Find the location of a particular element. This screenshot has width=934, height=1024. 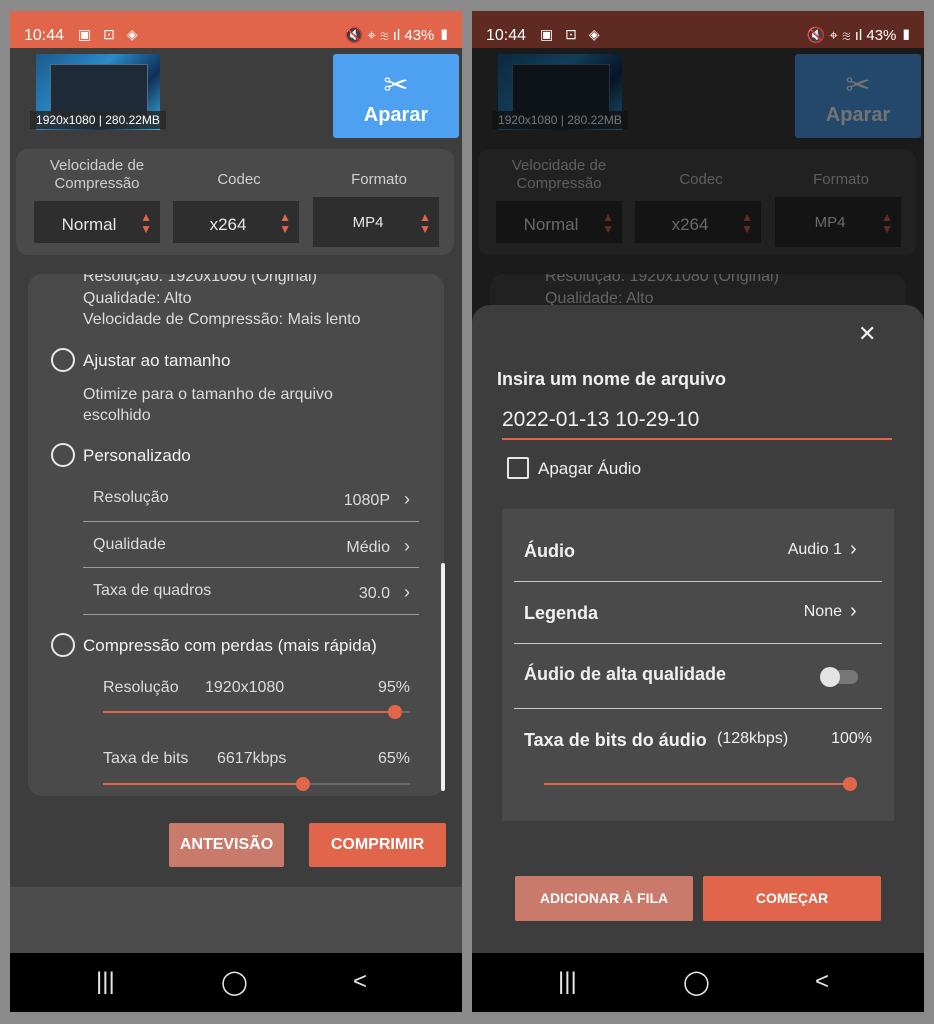

custom-row-value: Médio is located at coordinates (368, 547).